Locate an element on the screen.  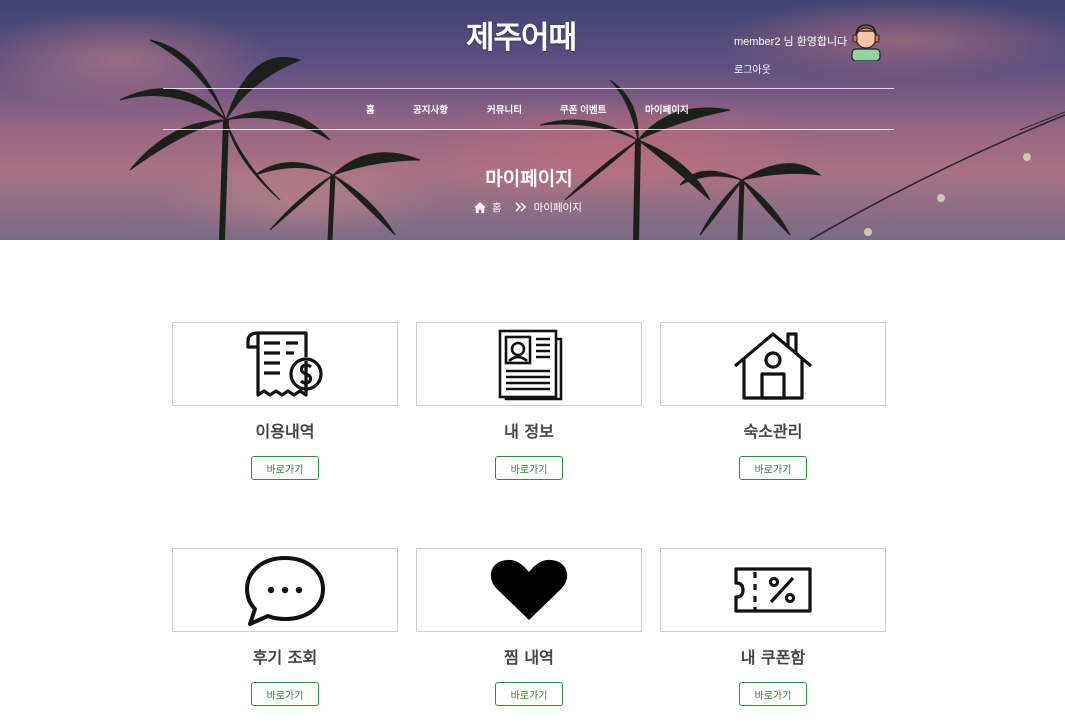
nav-home: 홈 is located at coordinates (370, 109).